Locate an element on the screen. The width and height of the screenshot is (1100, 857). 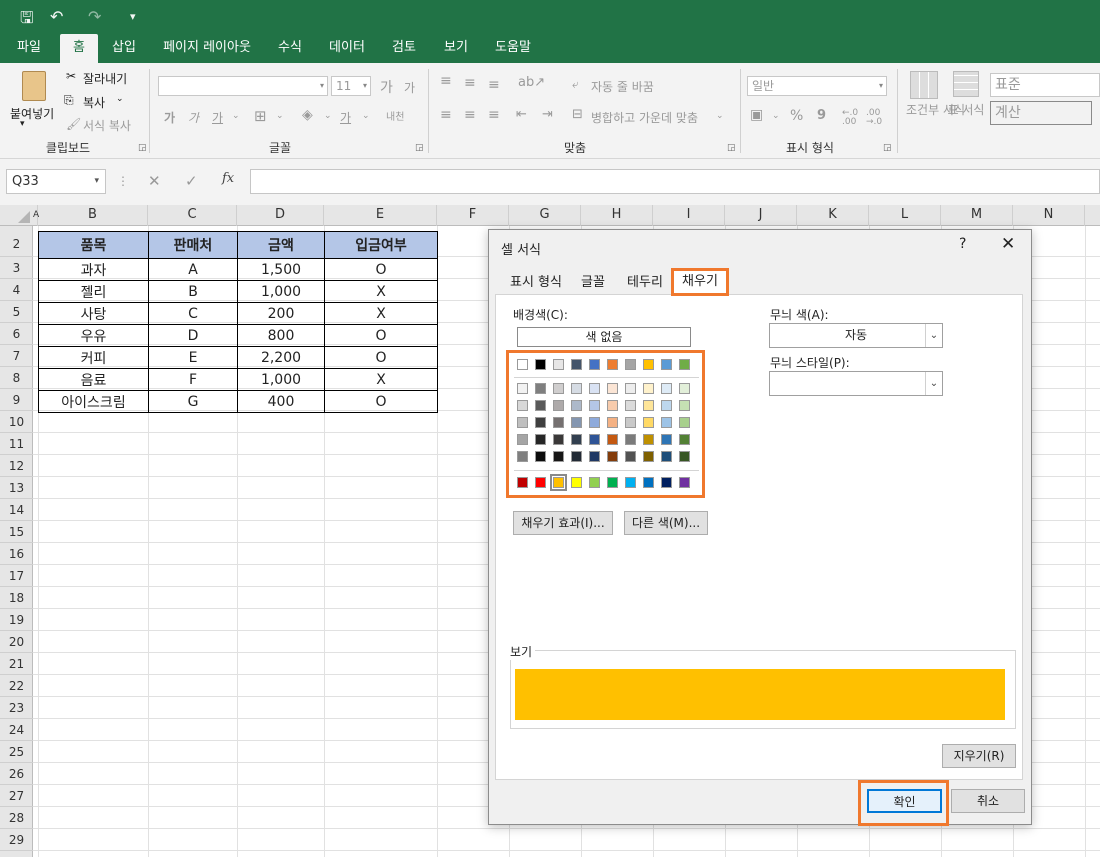
comma-button: 9 is located at coordinates (821, 115).